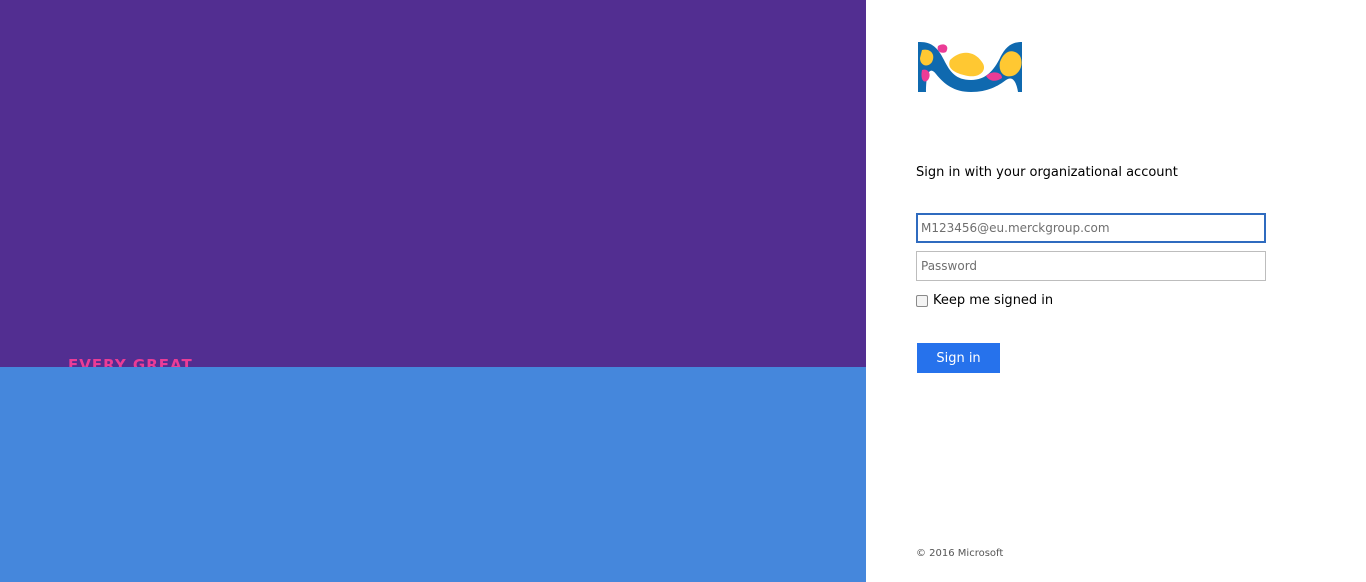  I want to click on merck-logo-icon, so click(971, 67).